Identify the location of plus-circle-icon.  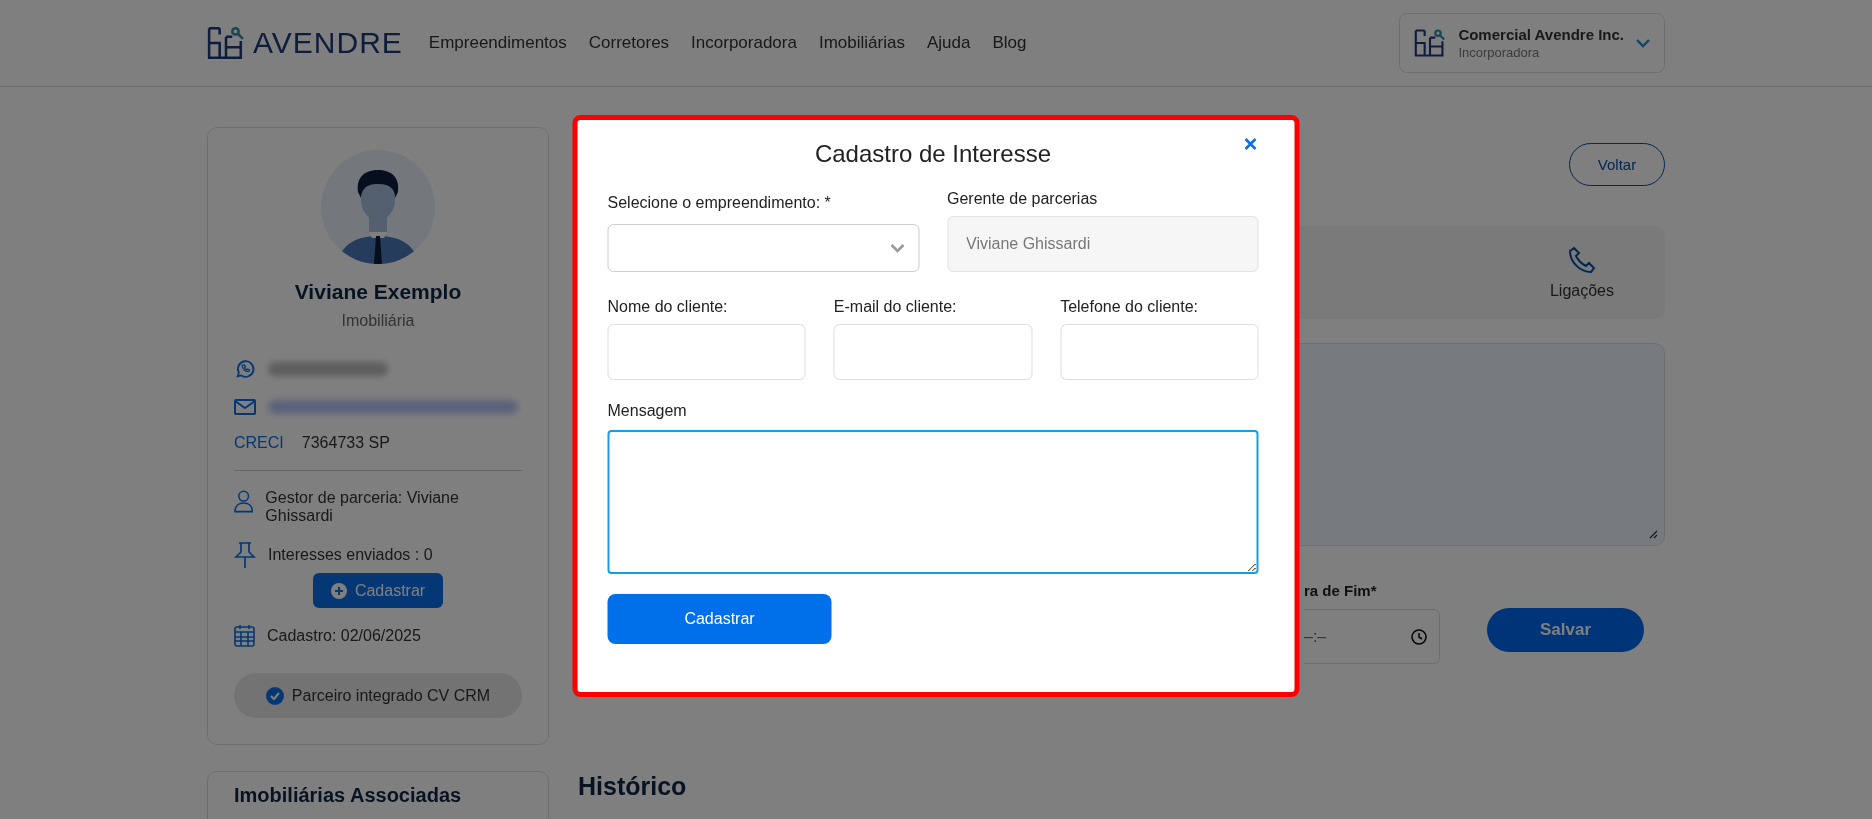
(338, 590).